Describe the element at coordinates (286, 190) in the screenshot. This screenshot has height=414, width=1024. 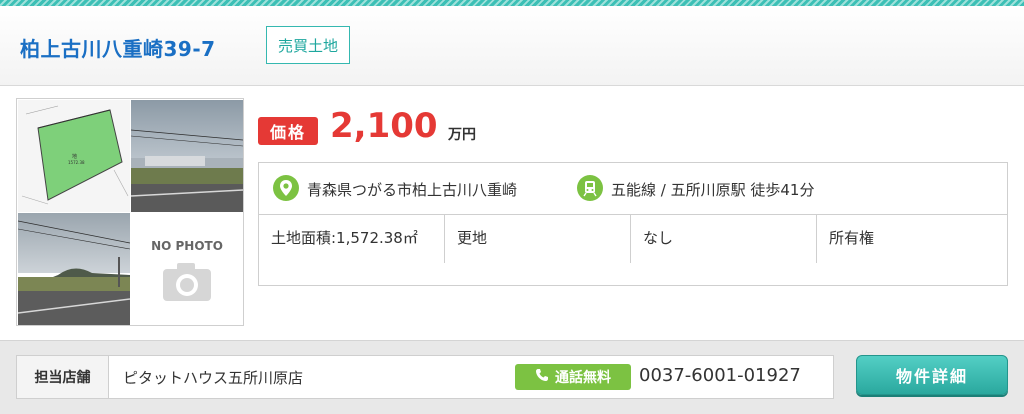
I see `map-pin-icon` at that location.